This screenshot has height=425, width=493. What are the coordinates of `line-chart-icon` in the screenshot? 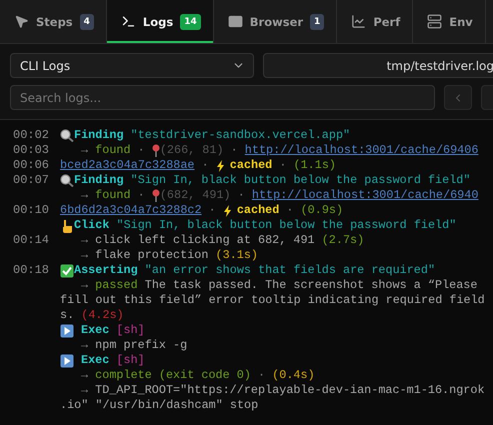 It's located at (358, 21).